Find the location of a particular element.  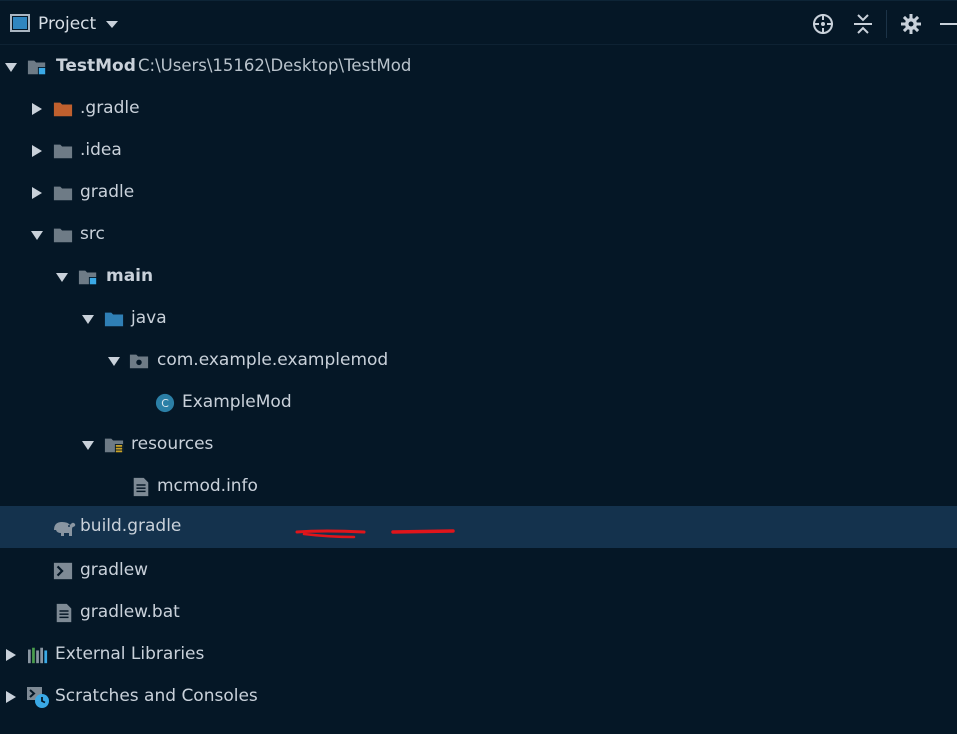

project-toolbar: Project is located at coordinates (478, 22).